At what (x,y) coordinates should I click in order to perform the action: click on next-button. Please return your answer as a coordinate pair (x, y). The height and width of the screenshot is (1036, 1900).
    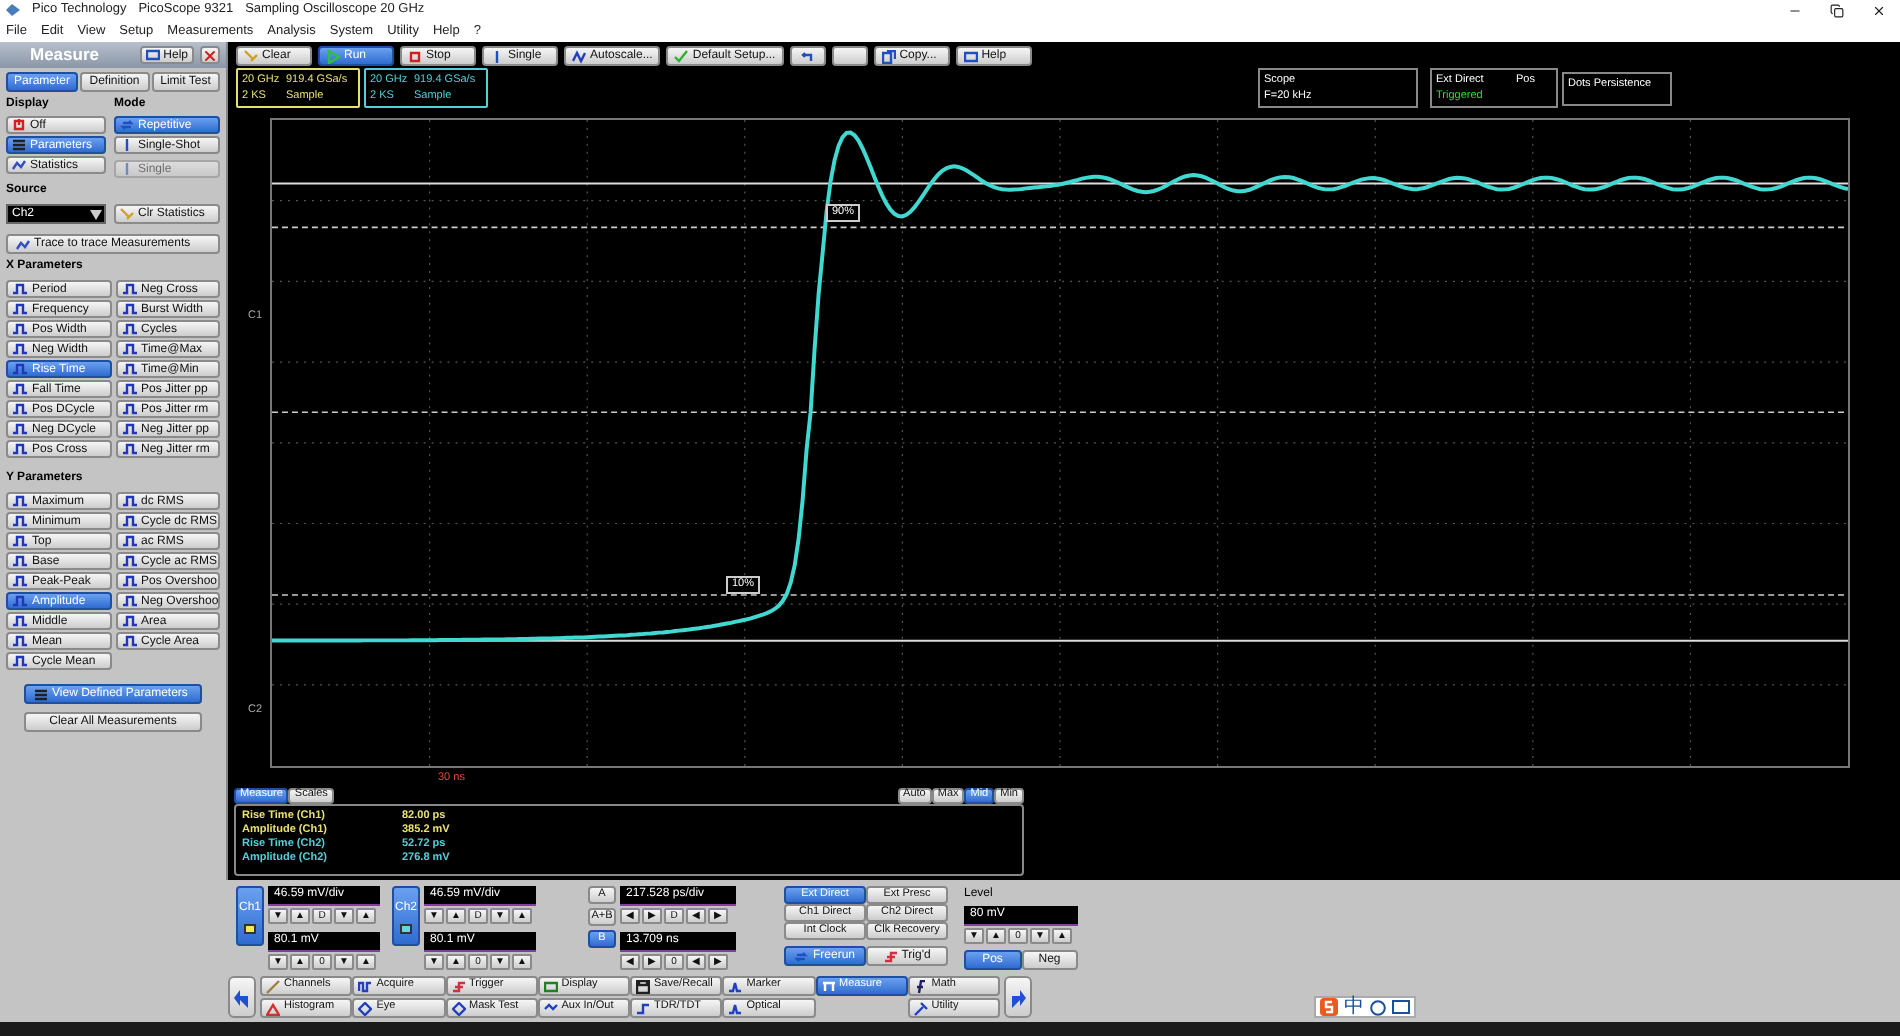
    Looking at the image, I should click on (1018, 997).